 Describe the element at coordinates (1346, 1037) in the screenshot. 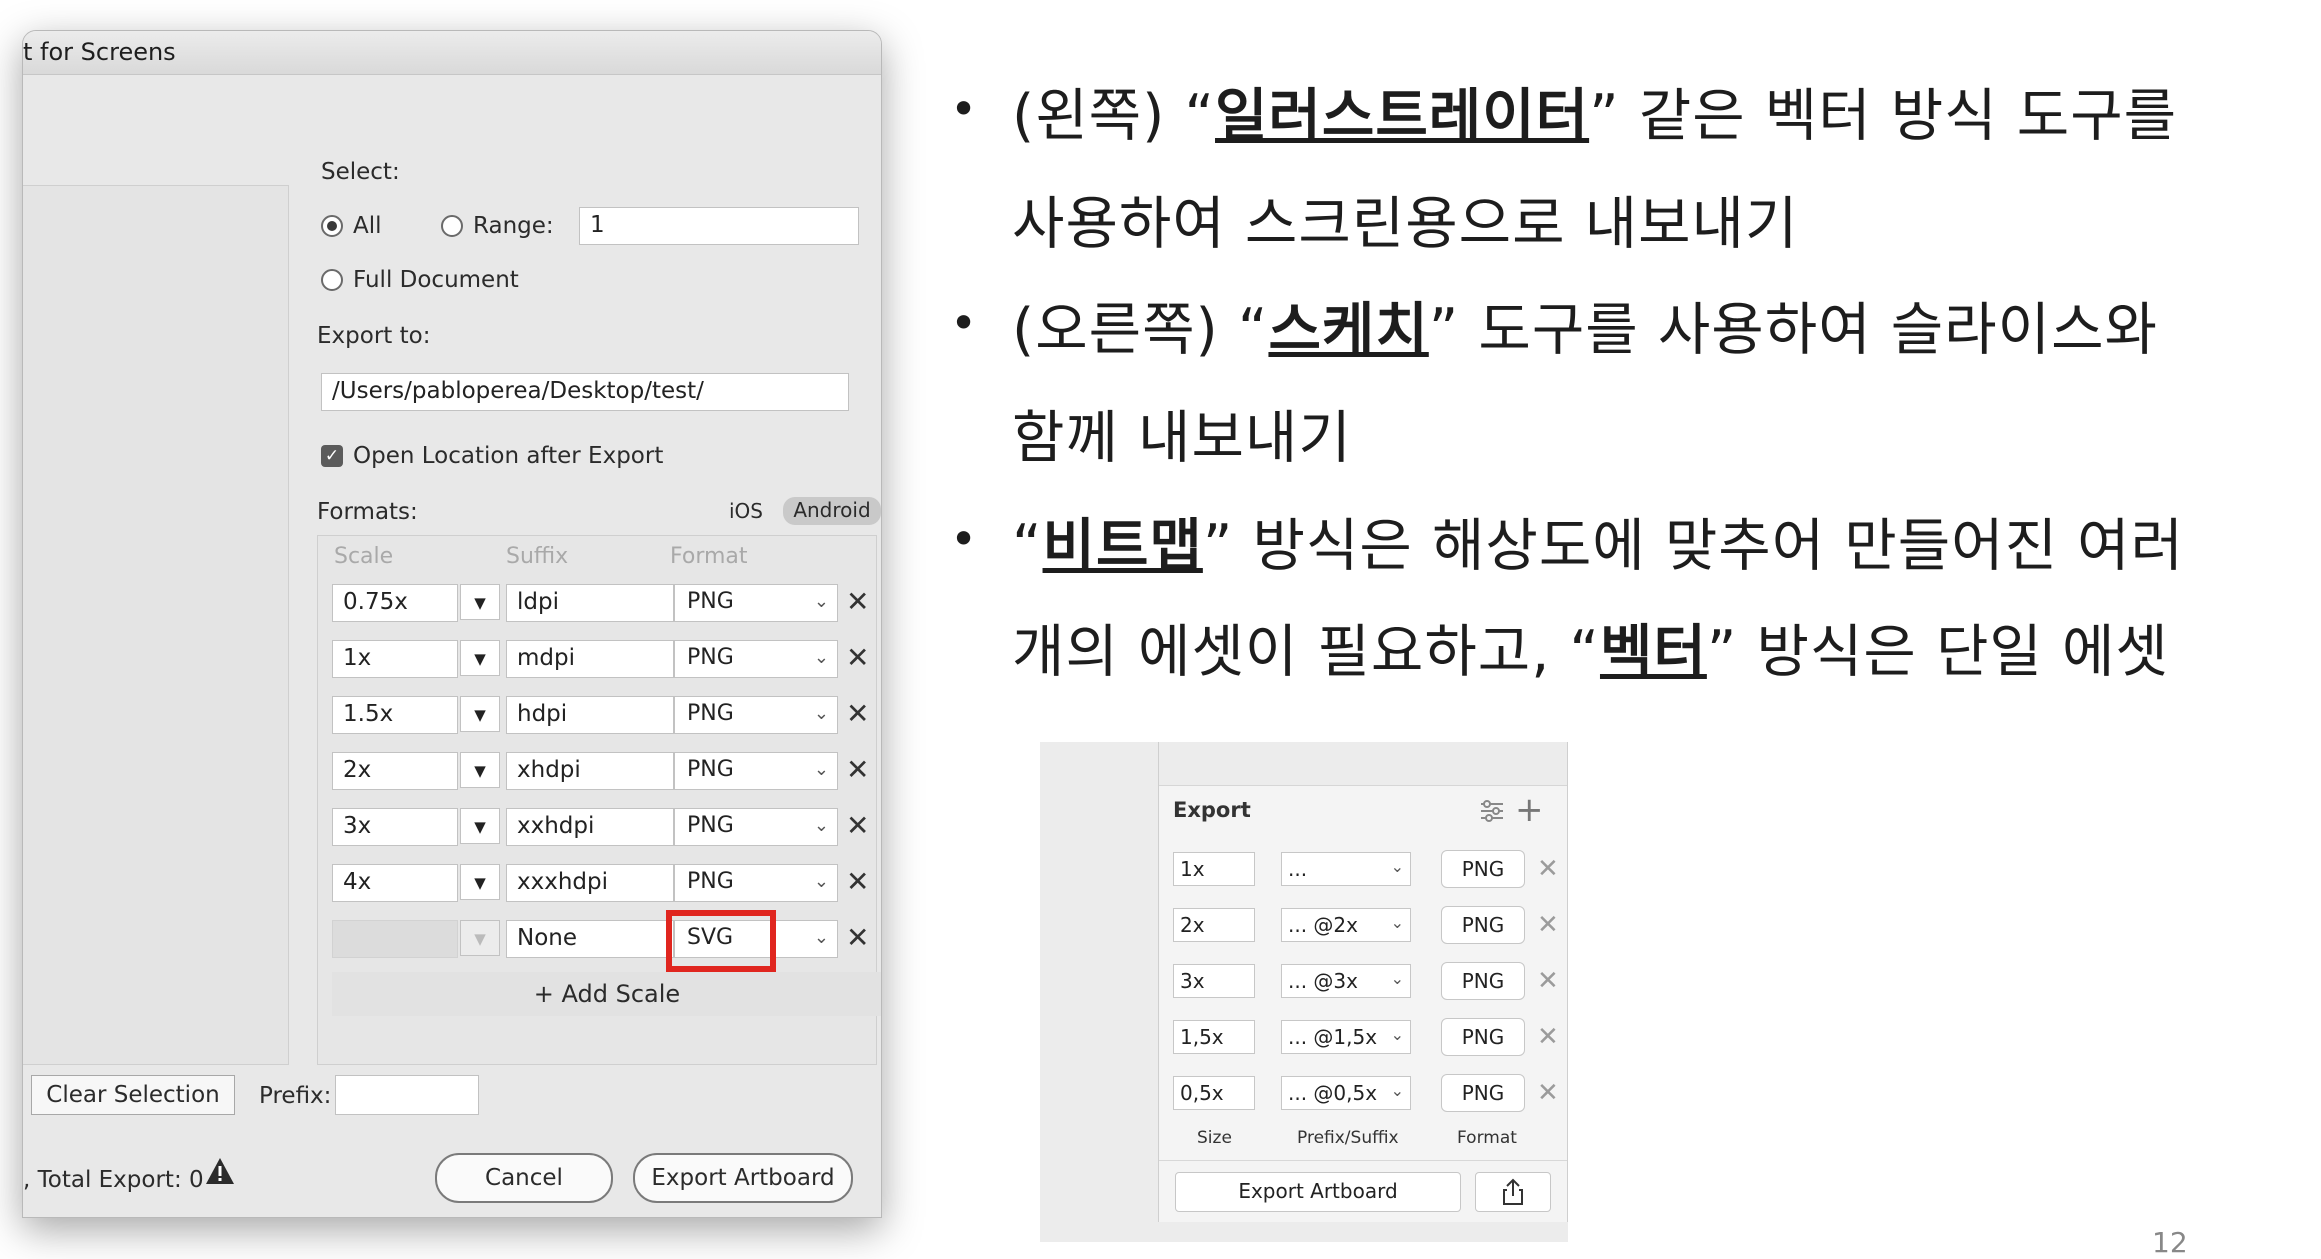

I see `suffix-select: ... @1,5x ⌄` at that location.